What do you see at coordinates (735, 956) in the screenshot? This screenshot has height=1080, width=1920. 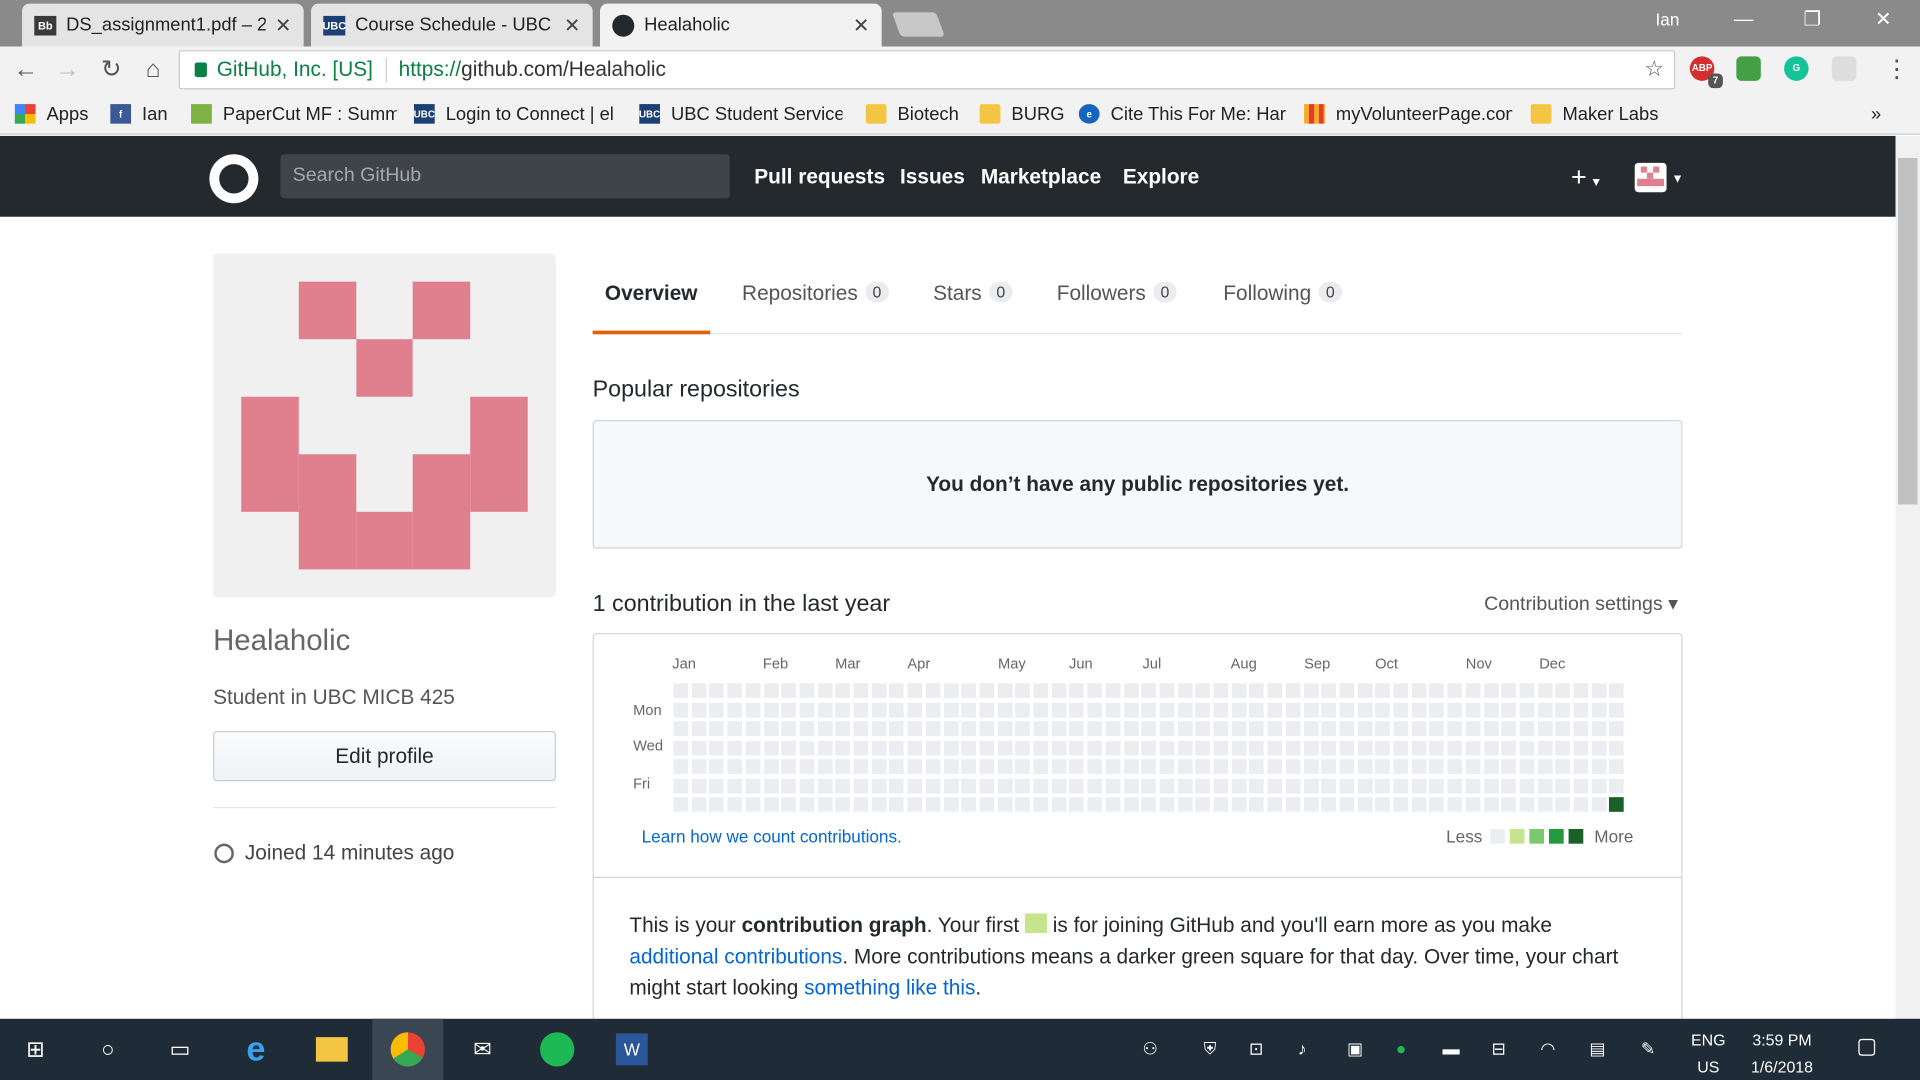 I see `additional-contributions-link: additional contributions` at bounding box center [735, 956].